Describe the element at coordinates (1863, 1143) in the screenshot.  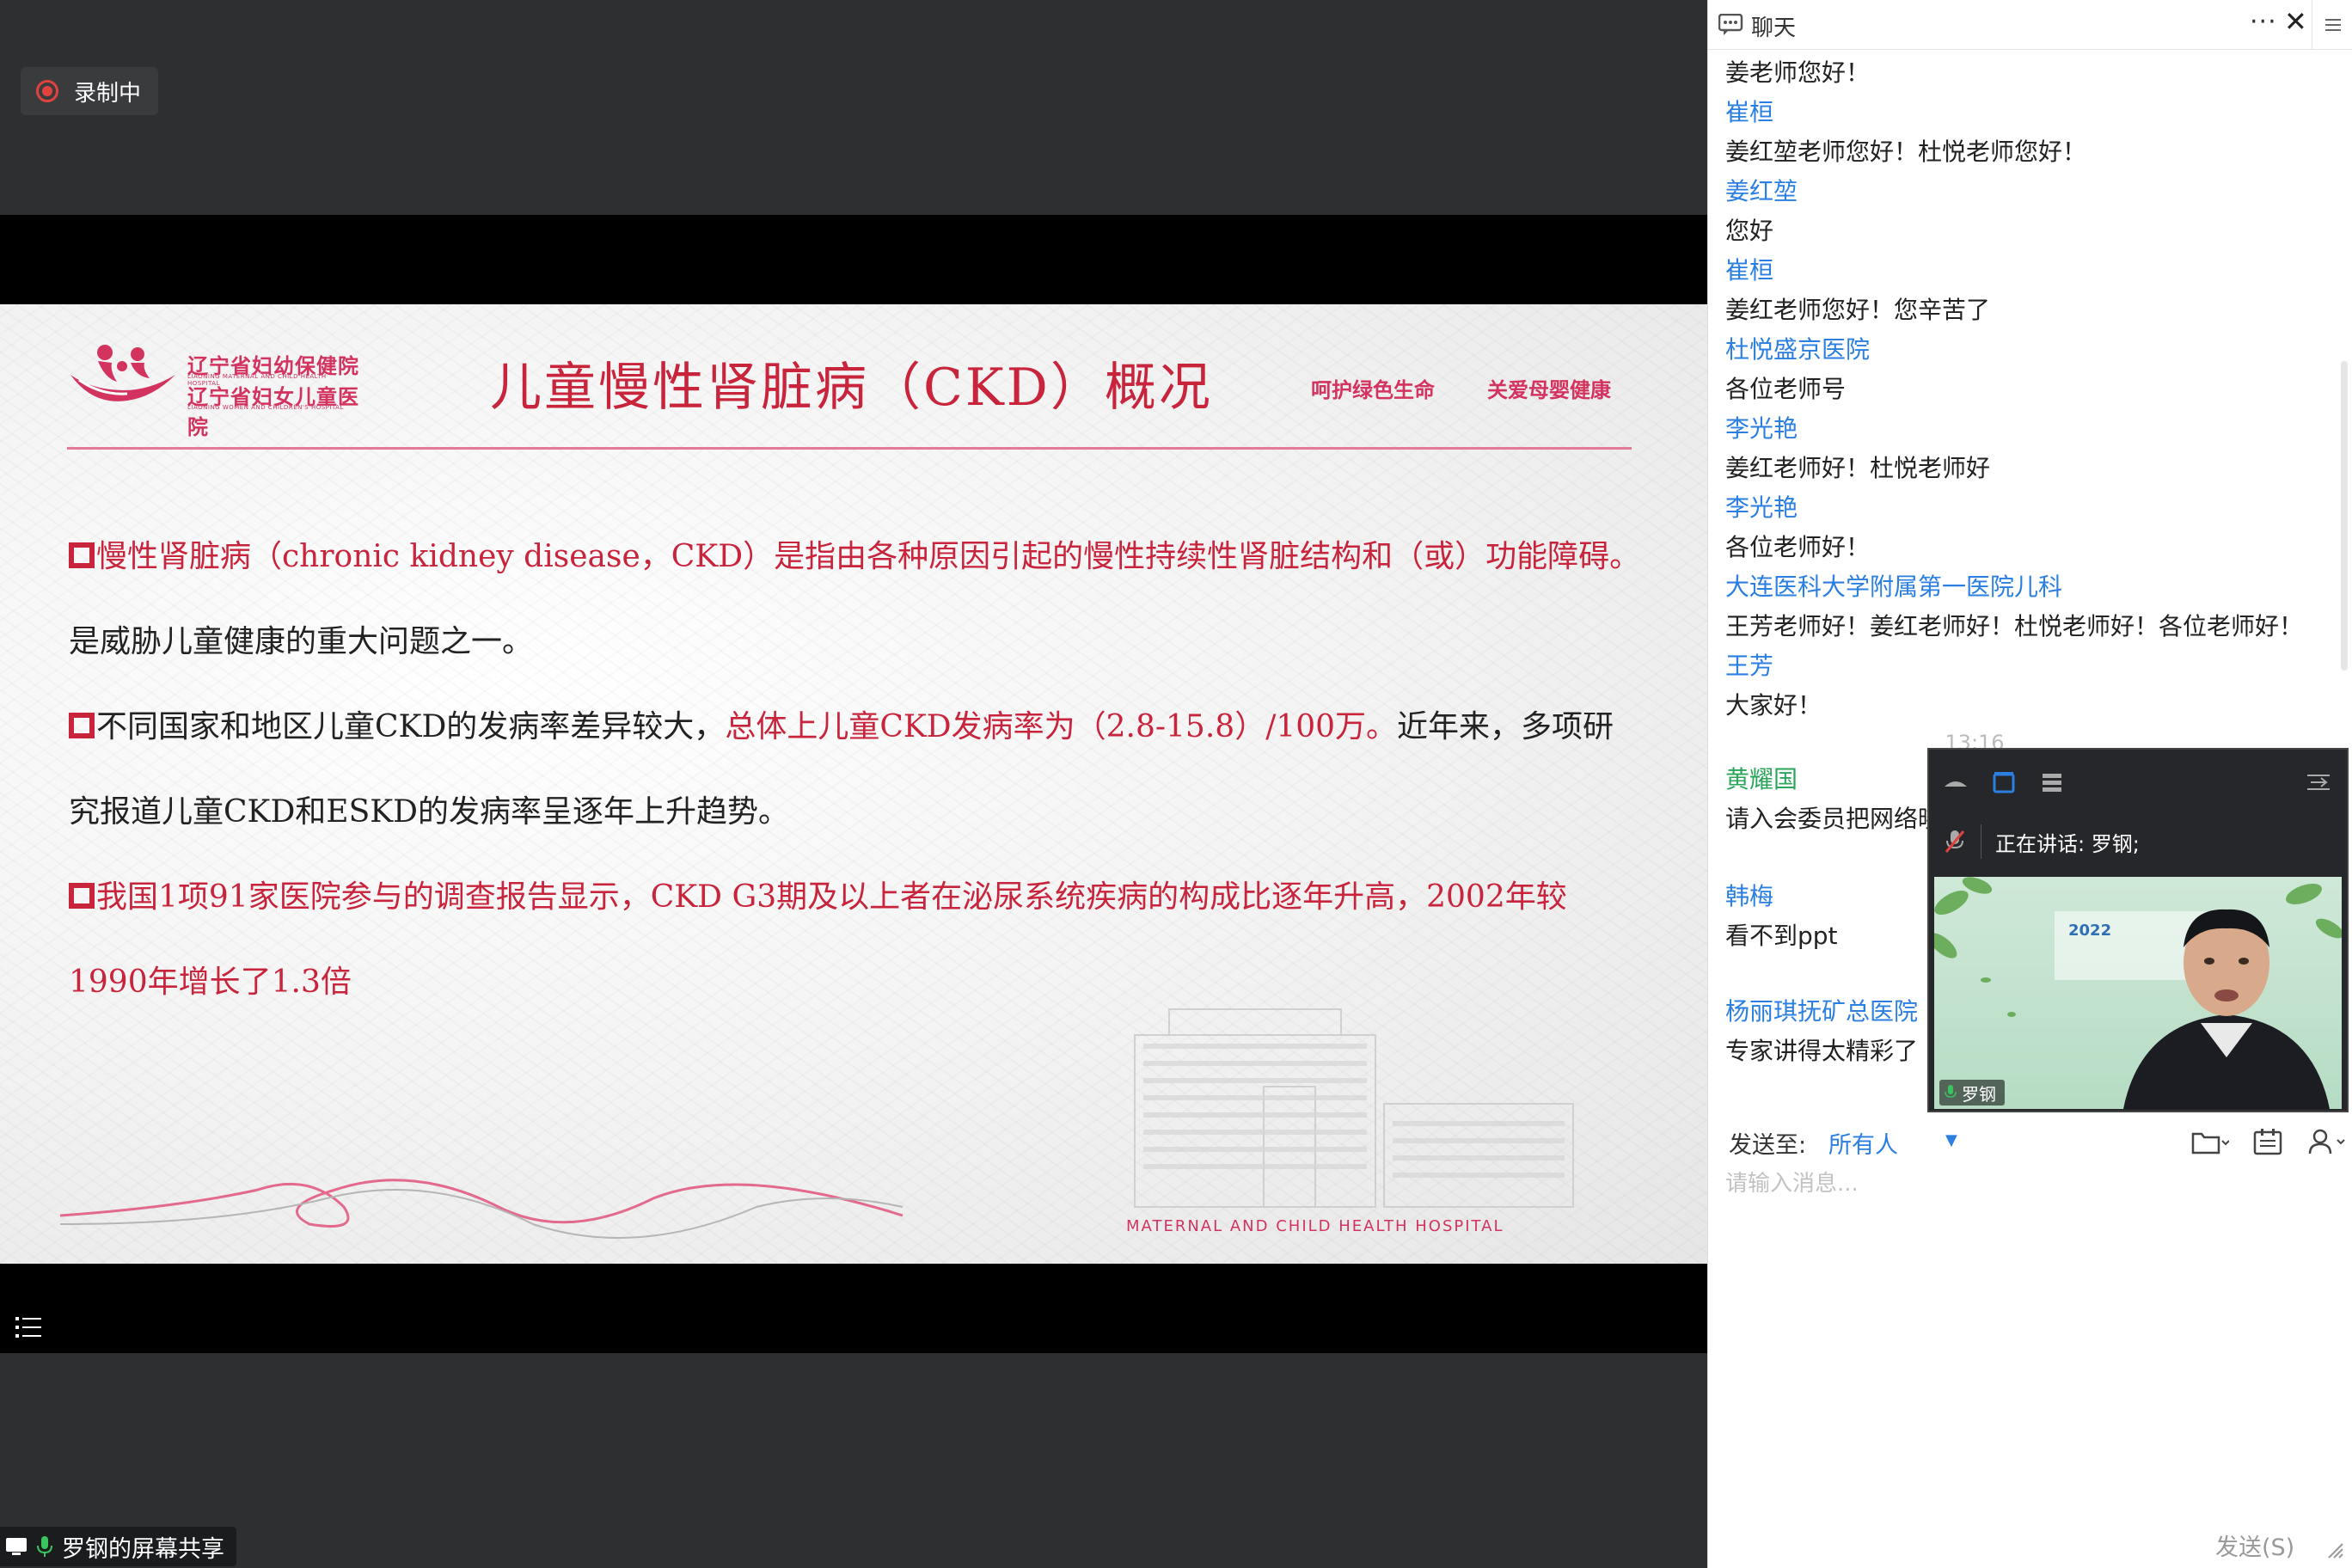
I see `recipient-select: 所有人` at that location.